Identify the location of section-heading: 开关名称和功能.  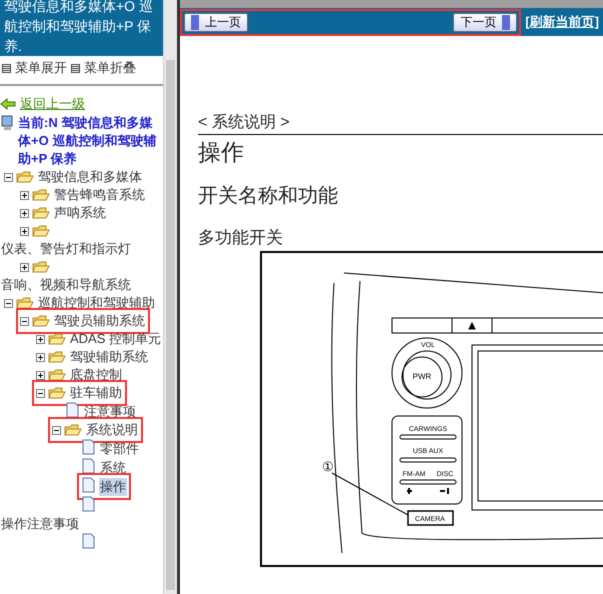
(268, 196).